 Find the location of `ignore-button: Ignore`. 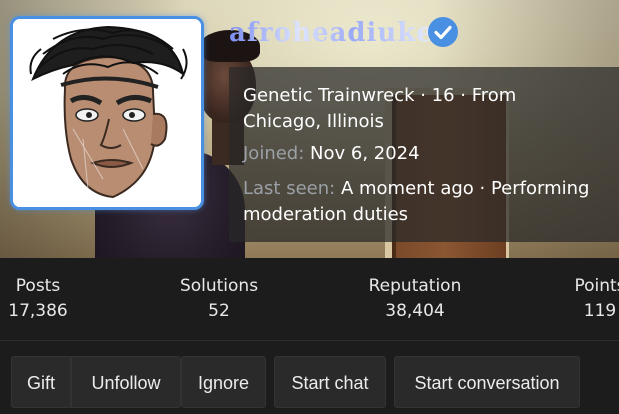

ignore-button: Ignore is located at coordinates (223, 382).